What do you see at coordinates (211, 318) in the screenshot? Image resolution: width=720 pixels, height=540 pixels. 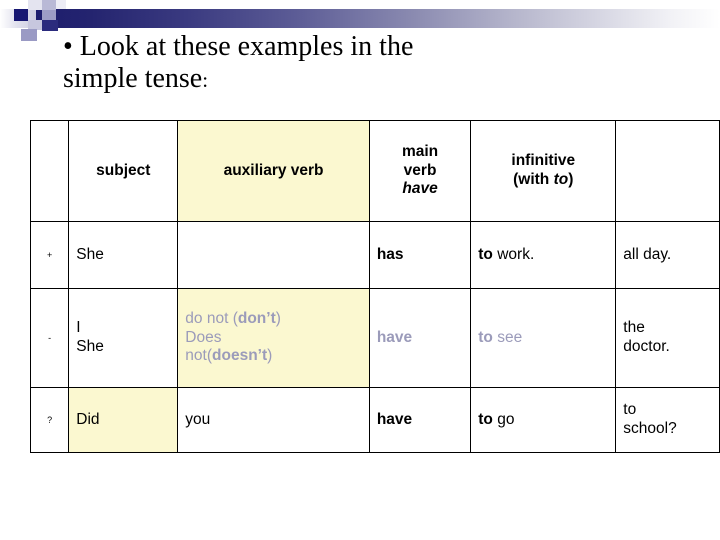 I see `row2-aux-l1a: do not (` at bounding box center [211, 318].